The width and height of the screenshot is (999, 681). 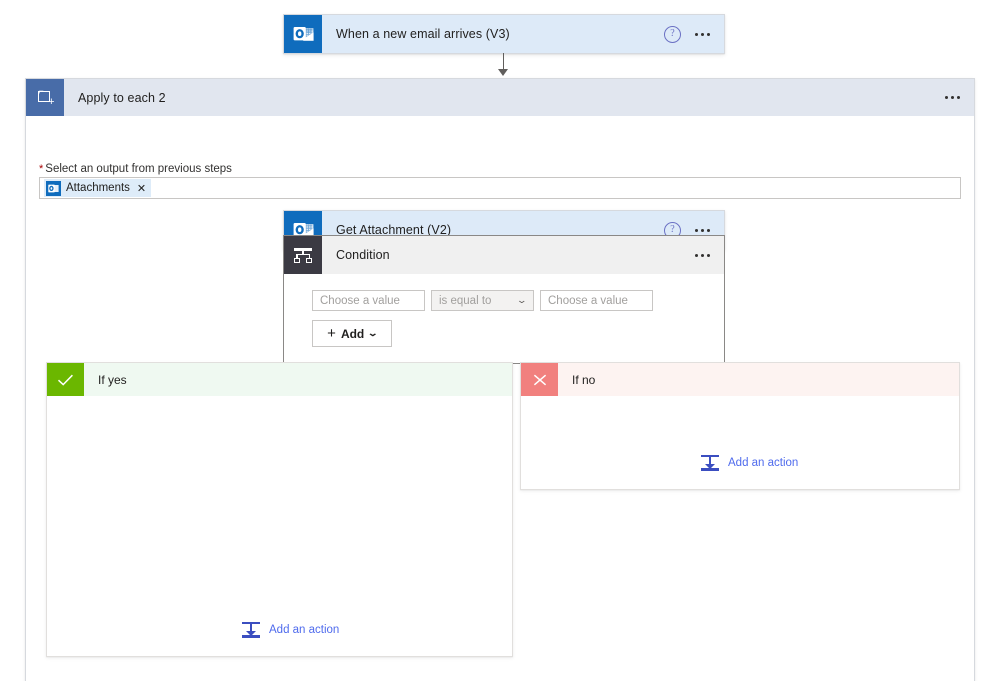 What do you see at coordinates (465, 300) in the screenshot?
I see `condition-operator-value: is equal to` at bounding box center [465, 300].